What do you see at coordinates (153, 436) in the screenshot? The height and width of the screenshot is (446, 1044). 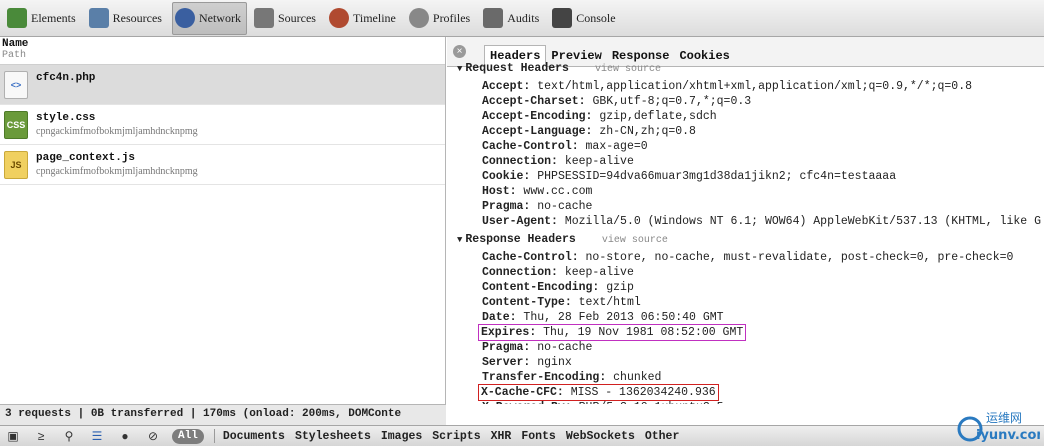 I see `clear-icon: ⊘` at bounding box center [153, 436].